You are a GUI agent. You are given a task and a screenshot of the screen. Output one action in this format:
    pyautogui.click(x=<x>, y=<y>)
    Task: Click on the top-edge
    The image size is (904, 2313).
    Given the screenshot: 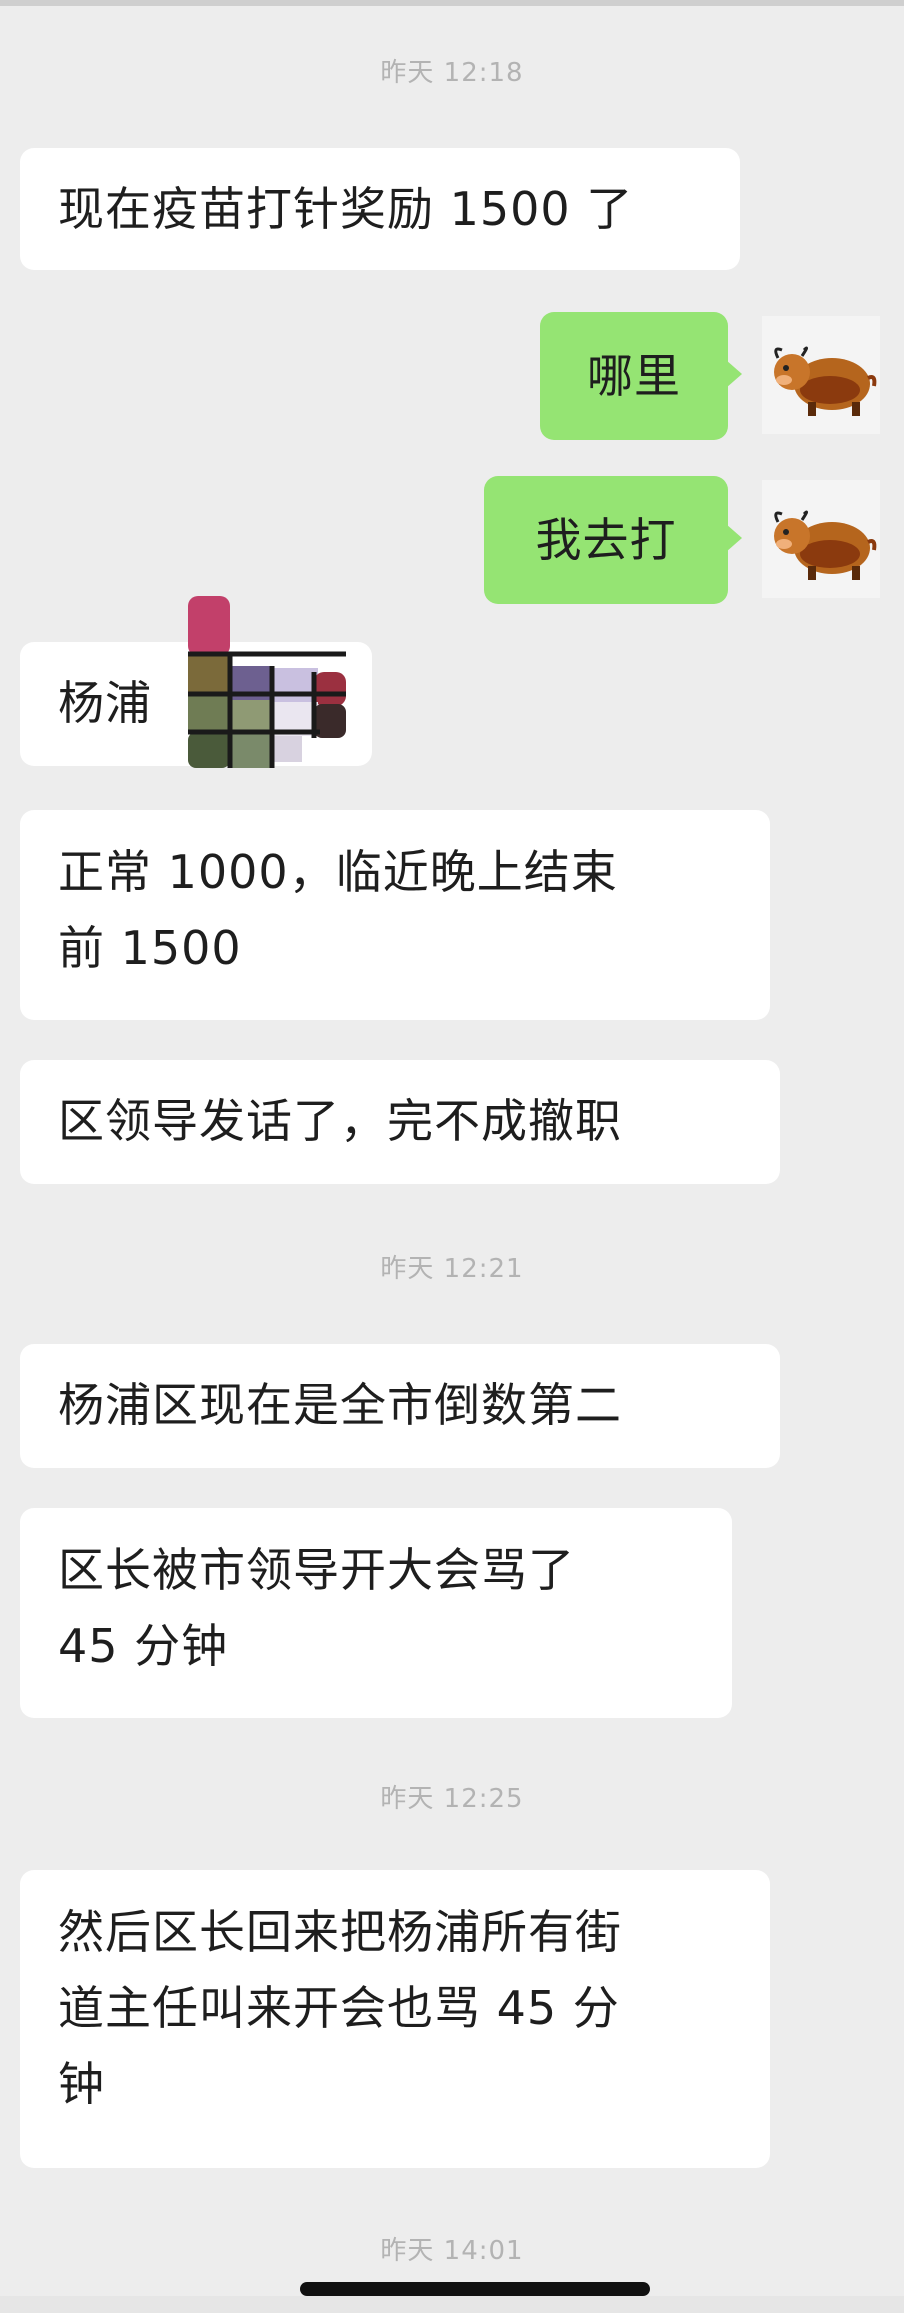 What is the action you would take?
    pyautogui.click(x=452, y=3)
    